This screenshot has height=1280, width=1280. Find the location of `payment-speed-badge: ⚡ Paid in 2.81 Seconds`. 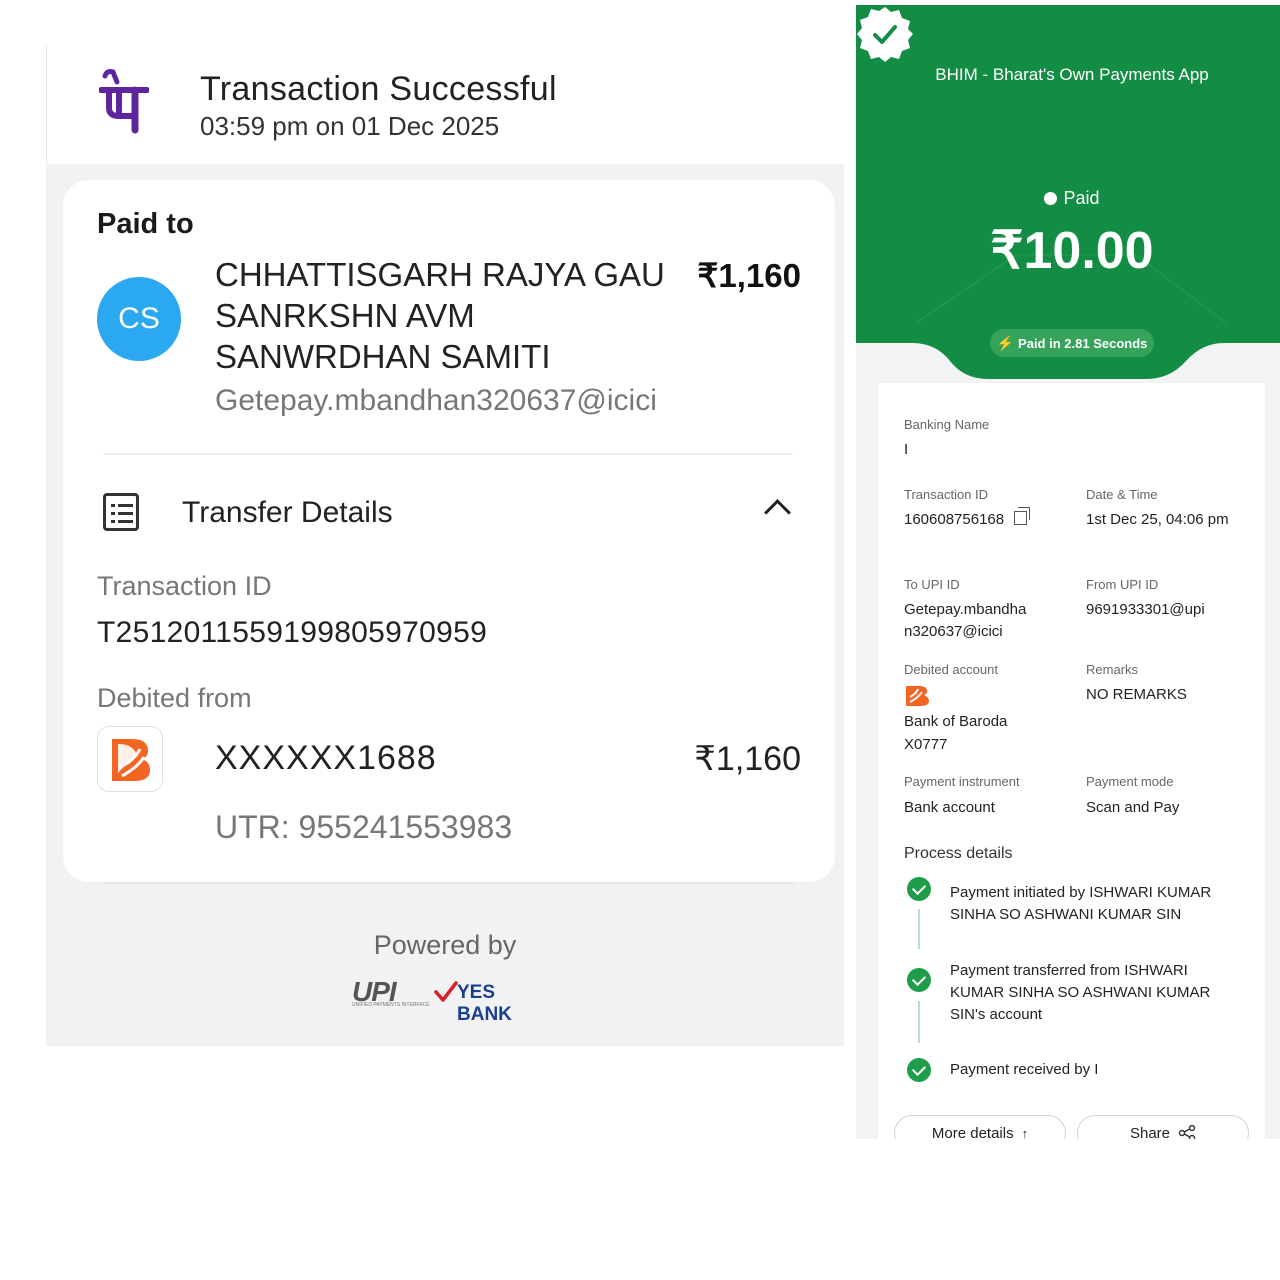

payment-speed-badge: ⚡ Paid in 2.81 Seconds is located at coordinates (1072, 343).